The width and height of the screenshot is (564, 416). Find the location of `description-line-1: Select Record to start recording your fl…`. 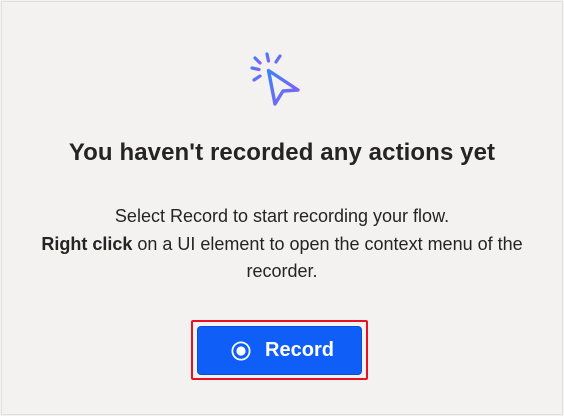

description-line-1: Select Record to start recording your fl… is located at coordinates (282, 216).